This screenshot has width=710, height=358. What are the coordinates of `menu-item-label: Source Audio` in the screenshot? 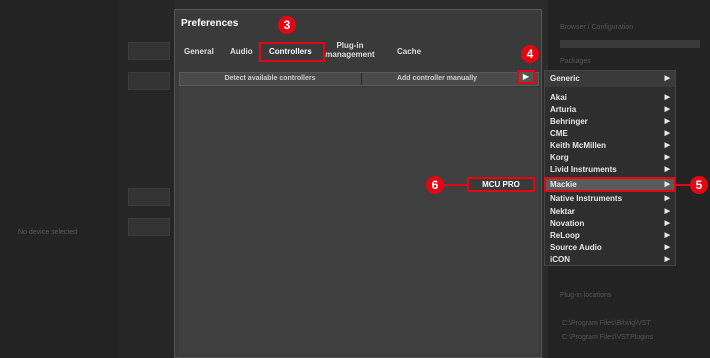 It's located at (576, 247).